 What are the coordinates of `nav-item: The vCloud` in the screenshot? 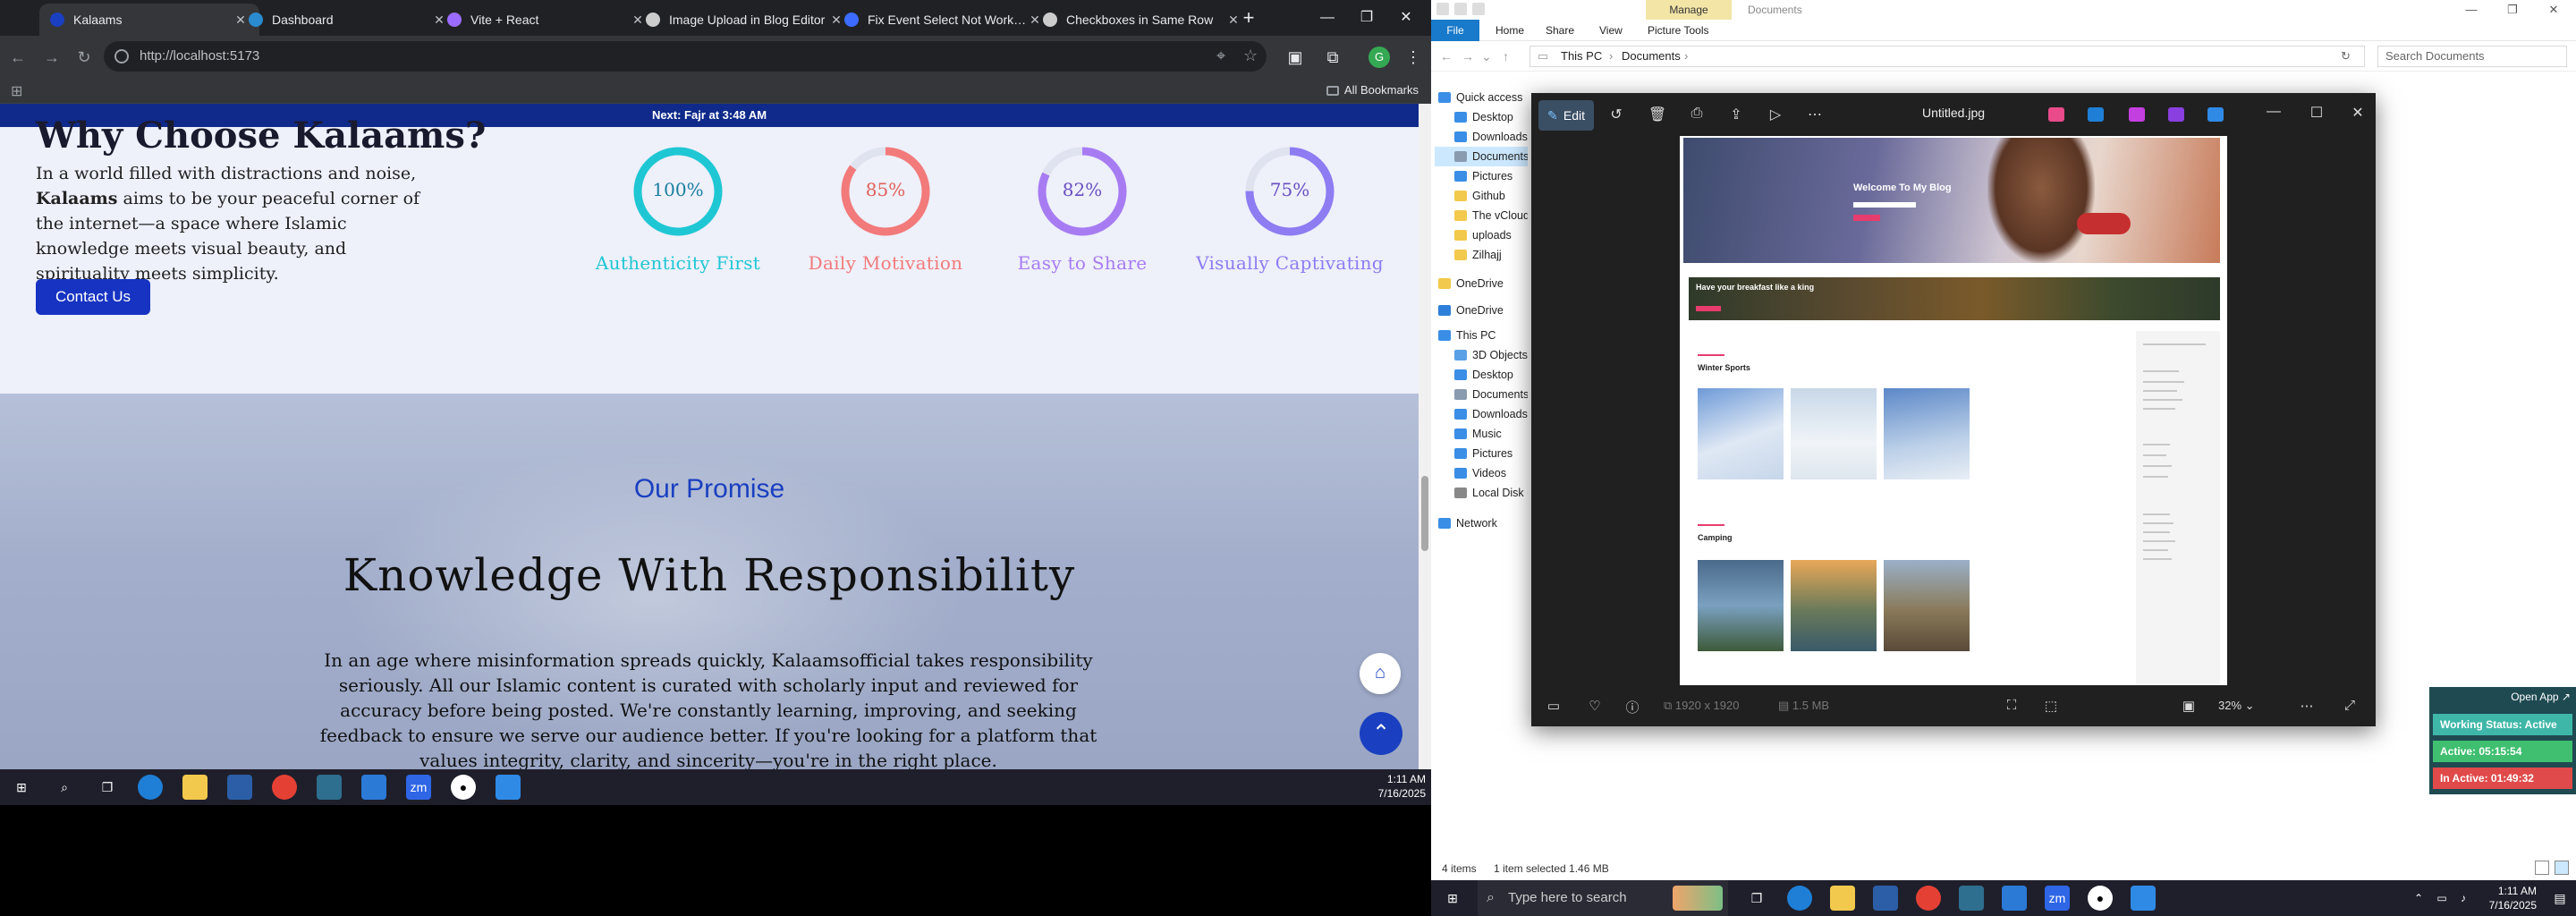 It's located at (1481, 215).